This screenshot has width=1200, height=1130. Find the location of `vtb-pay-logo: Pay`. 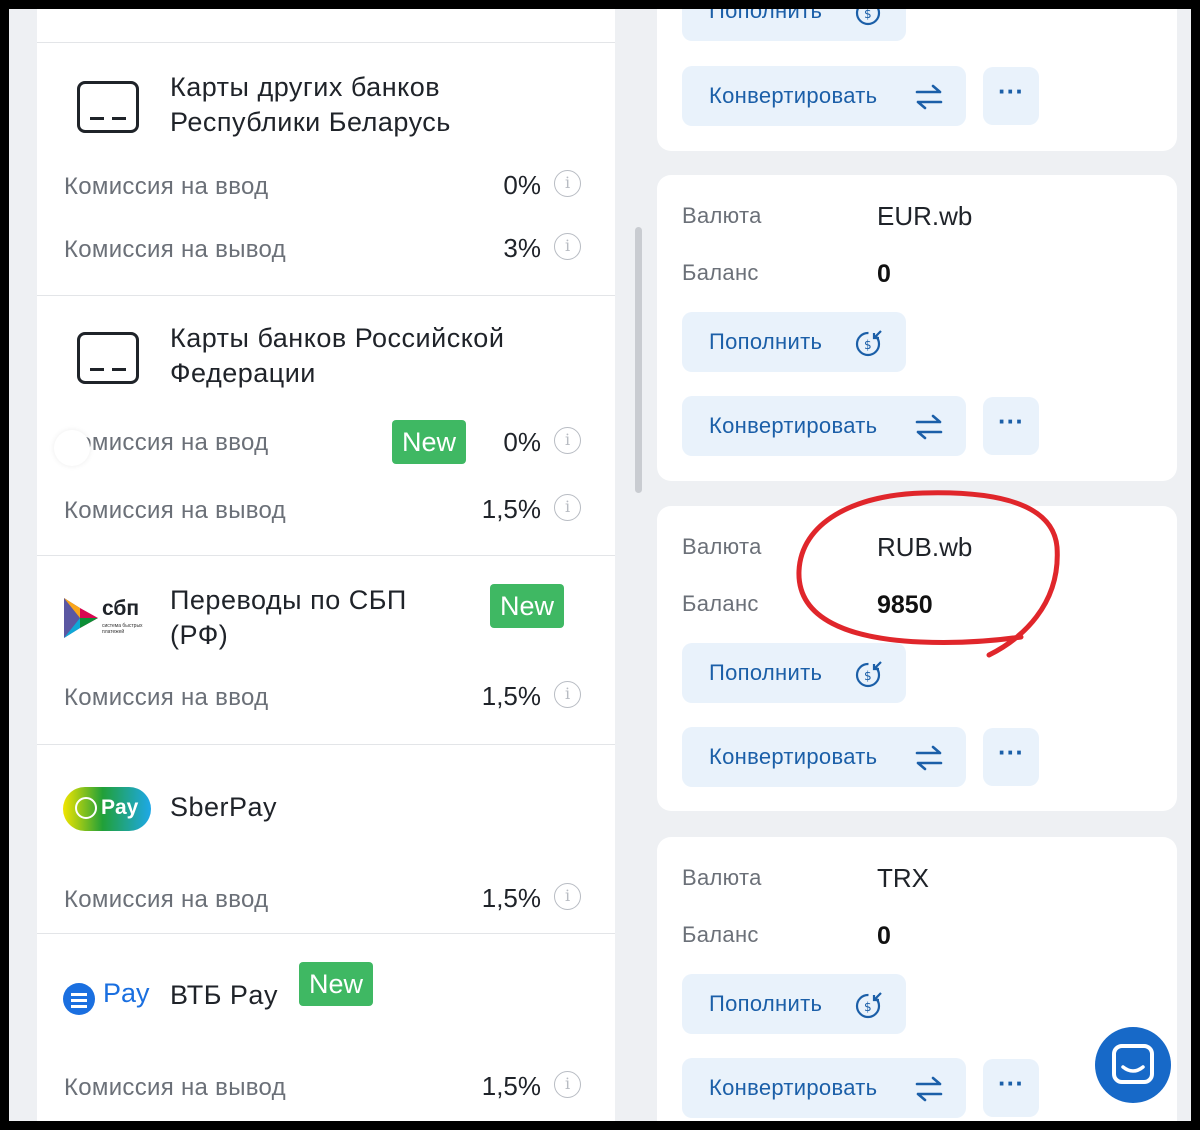

vtb-pay-logo: Pay is located at coordinates (109, 997).